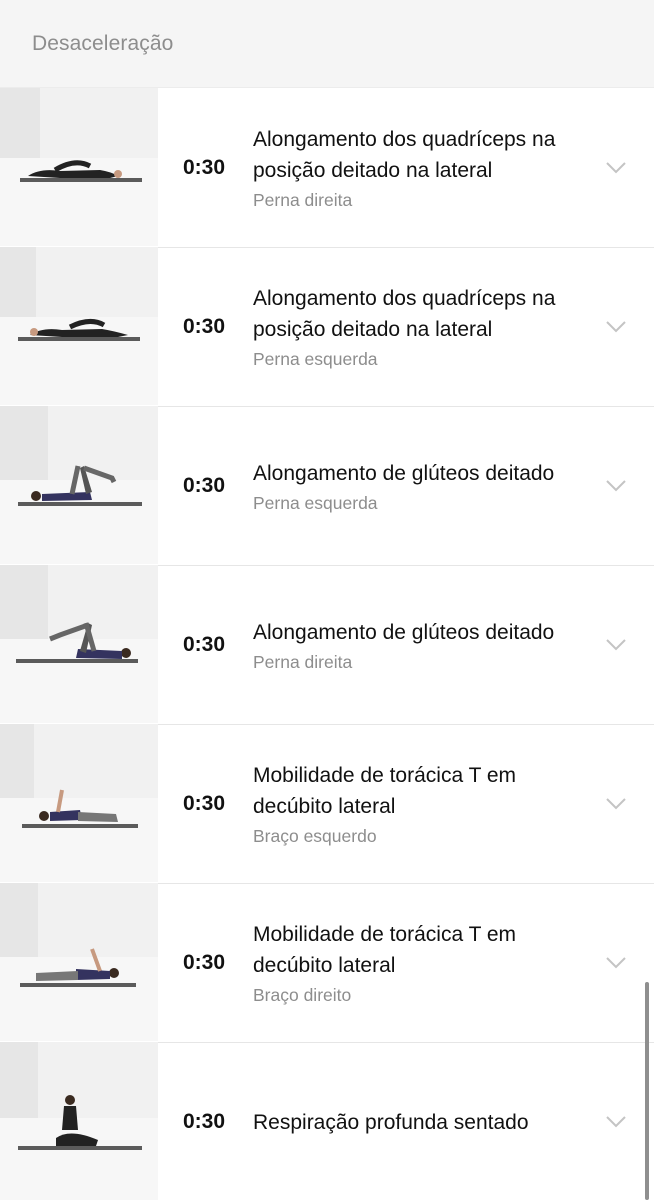 The height and width of the screenshot is (1202, 654). What do you see at coordinates (103, 43) in the screenshot?
I see `section-title: Desaceleração` at bounding box center [103, 43].